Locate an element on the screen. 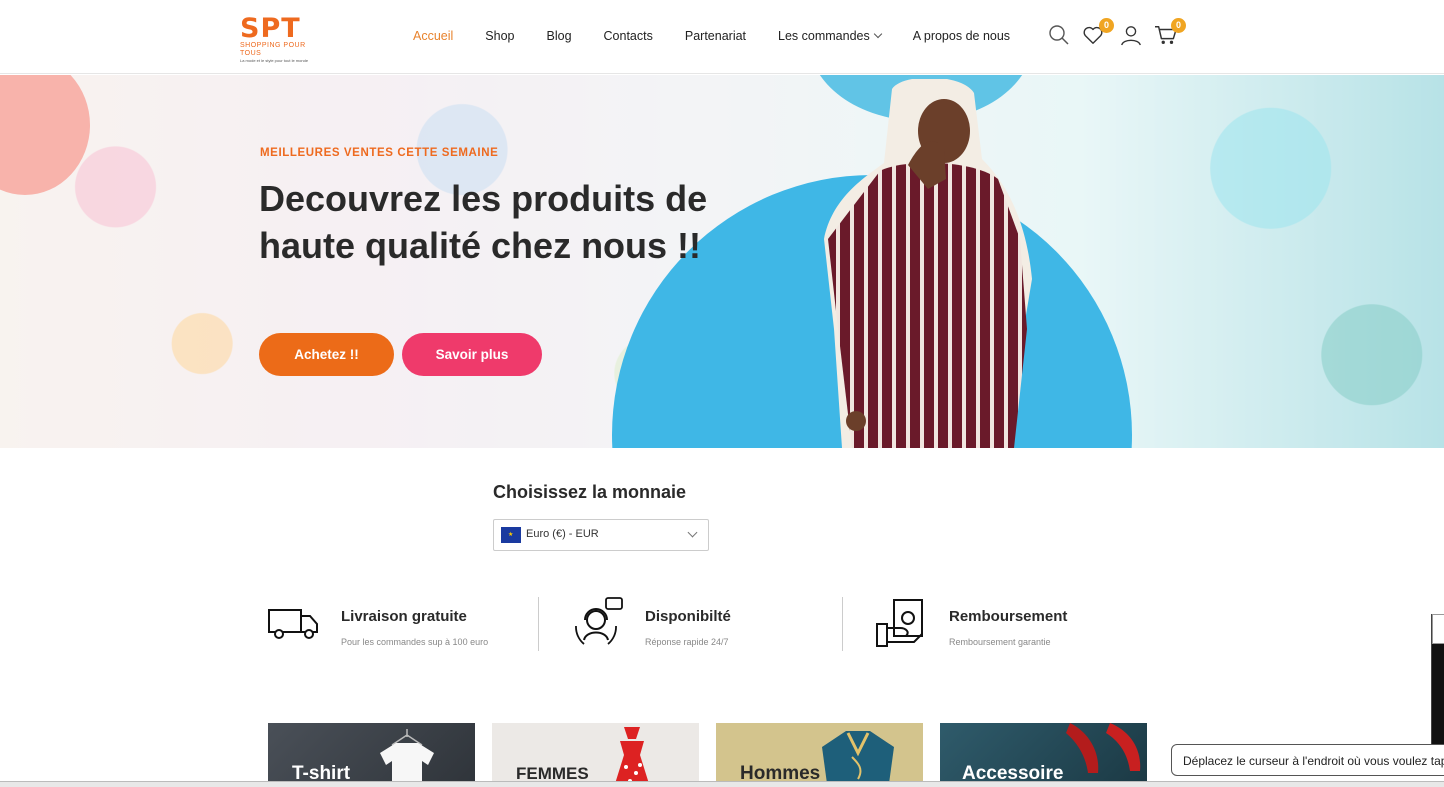  hero-model-image is located at coordinates (928, 263).